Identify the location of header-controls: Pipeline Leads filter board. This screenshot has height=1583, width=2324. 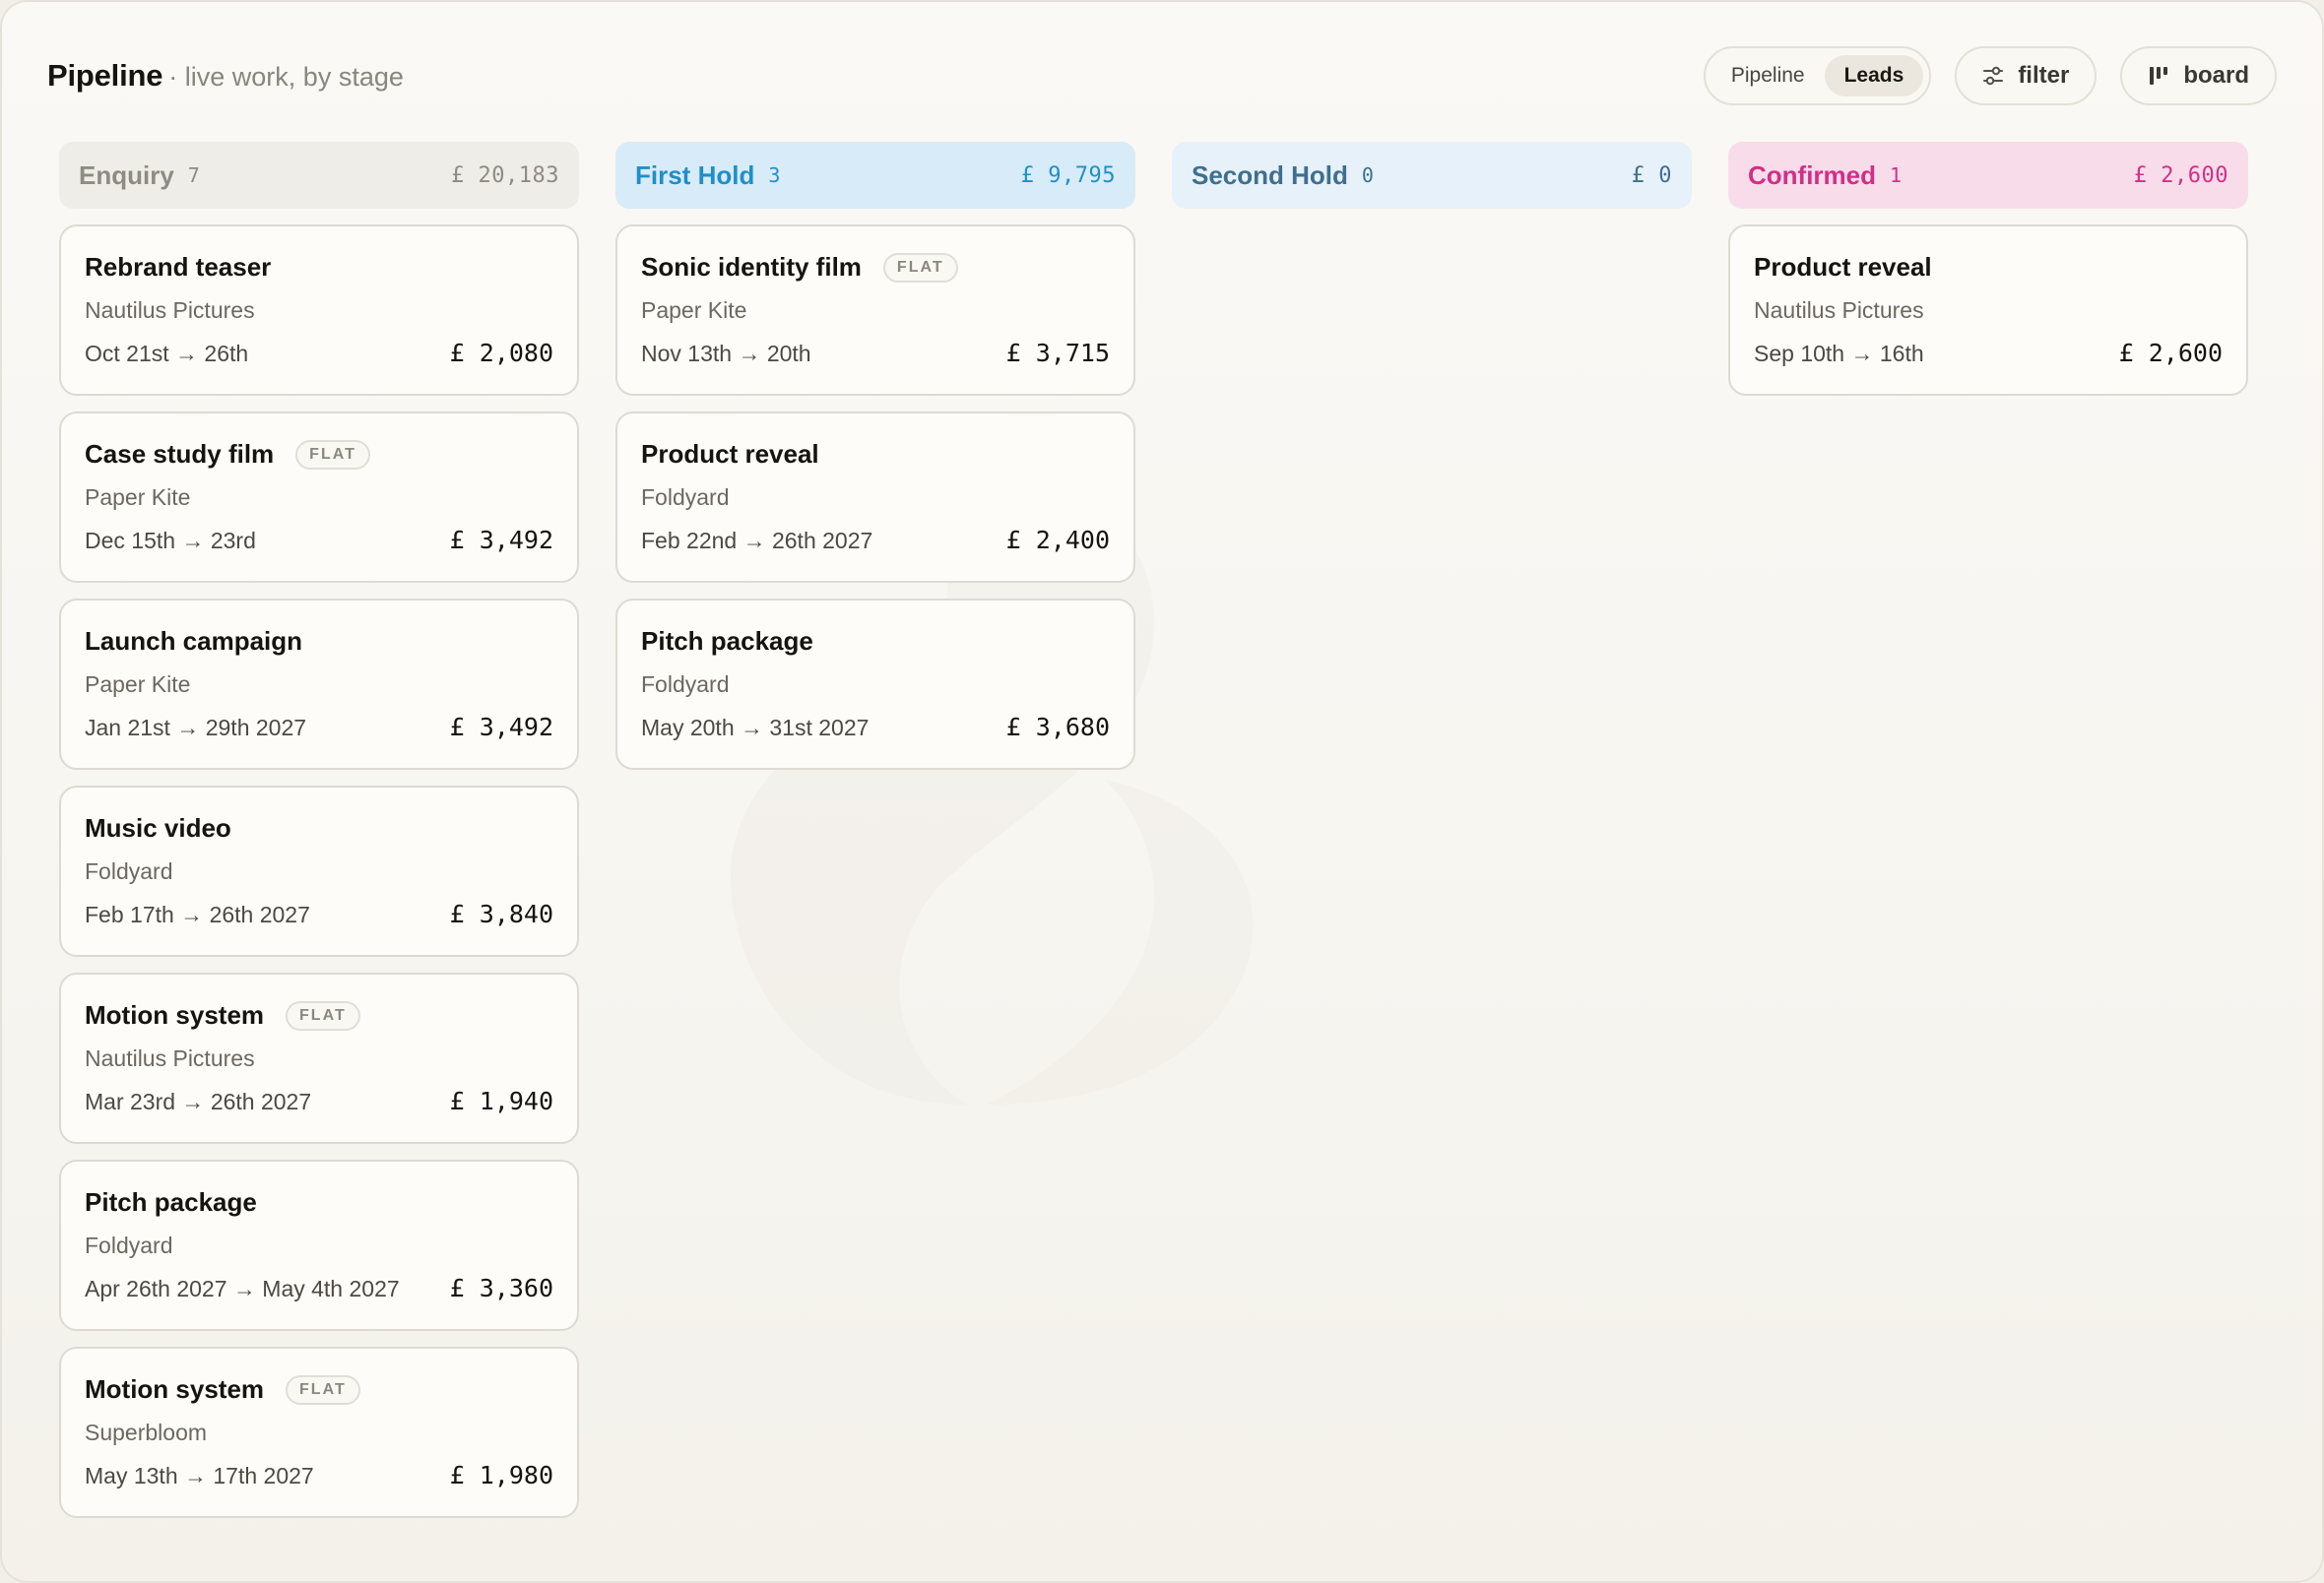
(1990, 75).